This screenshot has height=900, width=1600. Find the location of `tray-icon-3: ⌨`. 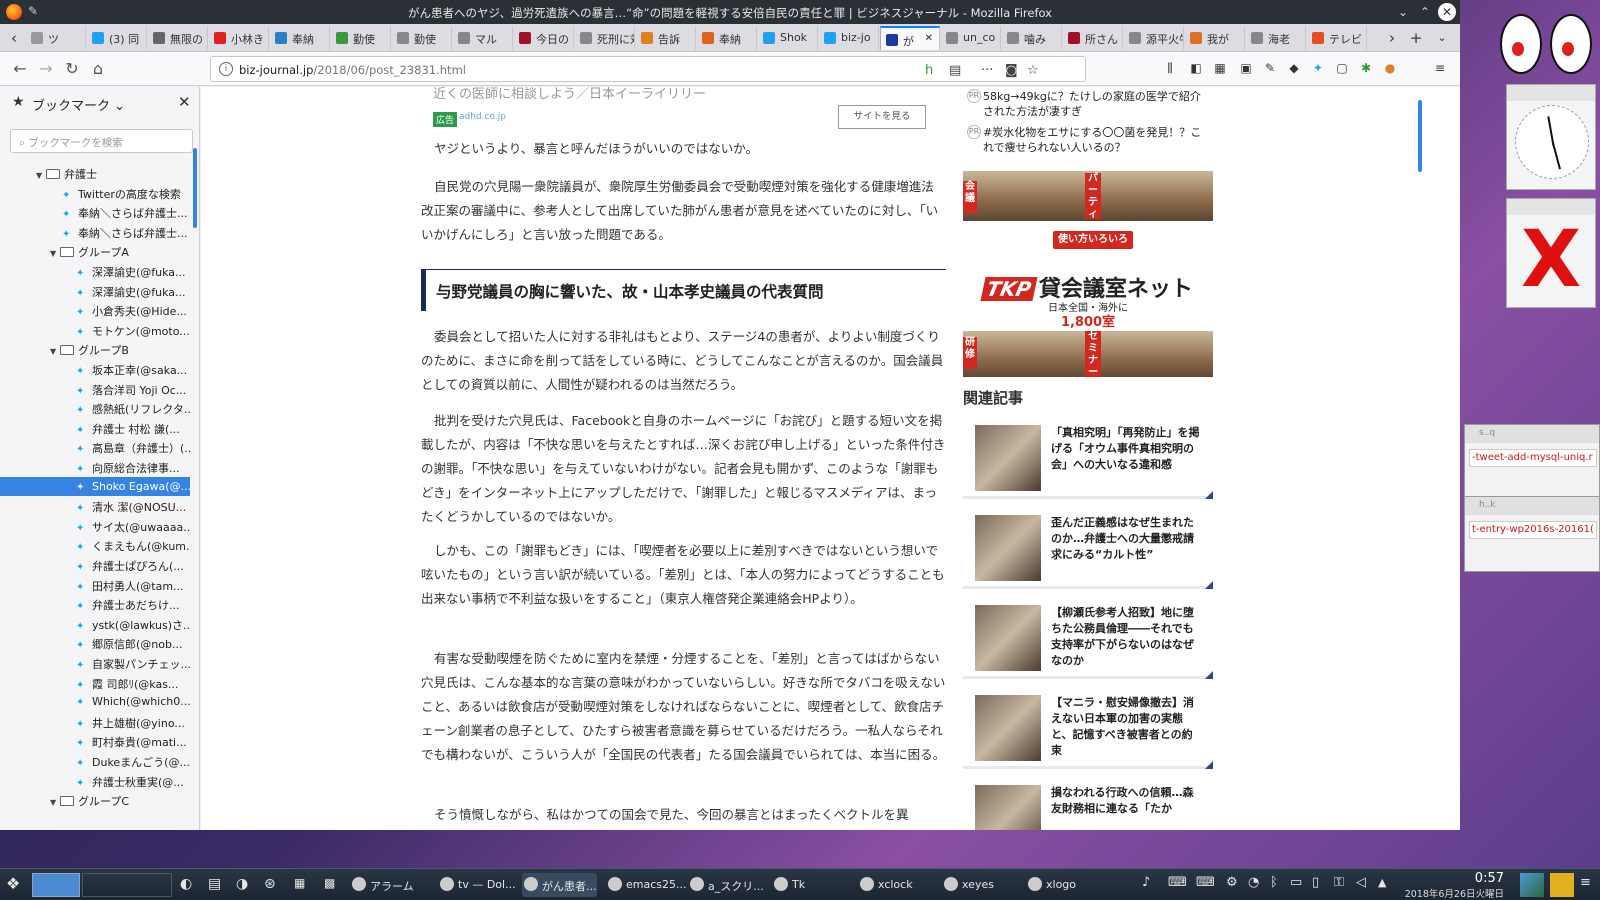

tray-icon-3: ⌨ is located at coordinates (1205, 882).